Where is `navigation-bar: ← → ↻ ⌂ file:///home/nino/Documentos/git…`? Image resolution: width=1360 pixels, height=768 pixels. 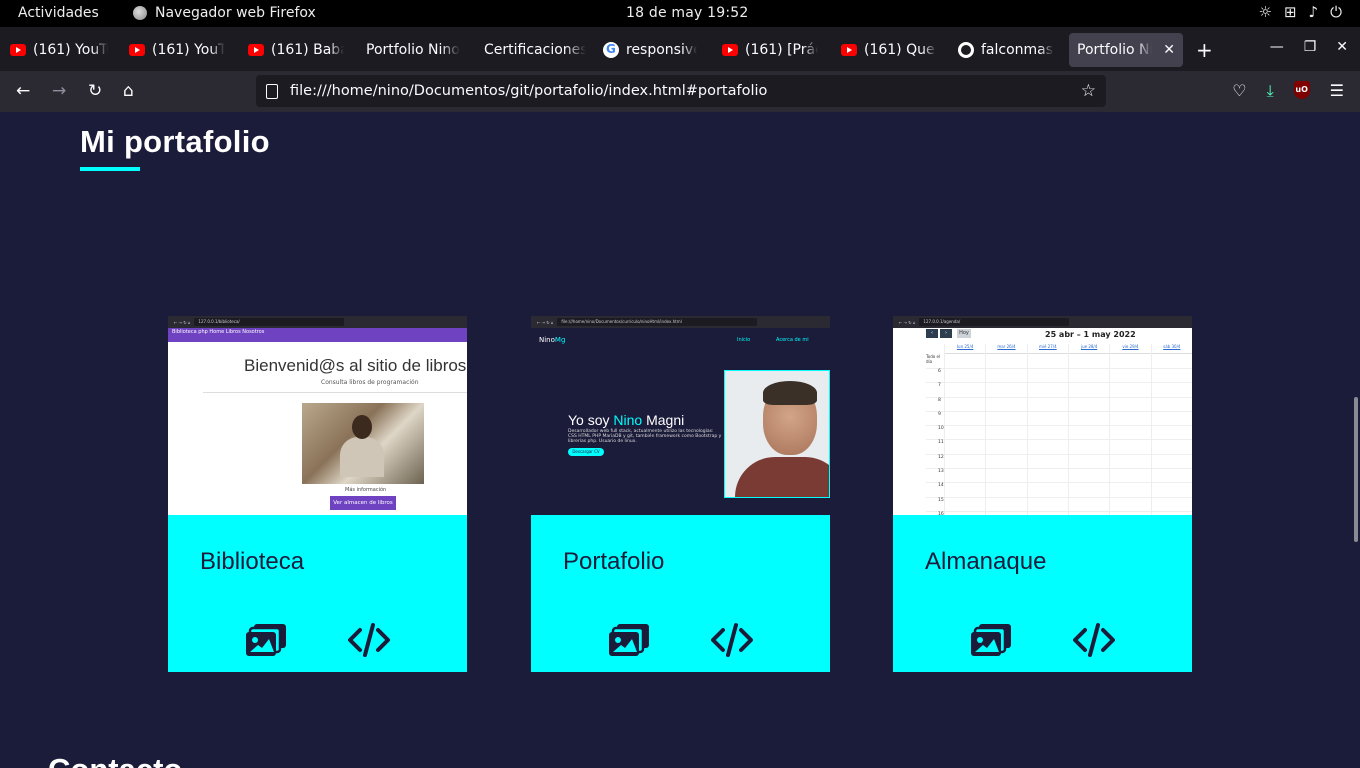
navigation-bar: ← → ↻ ⌂ file:///home/nino/Documentos/git… is located at coordinates (680, 91).